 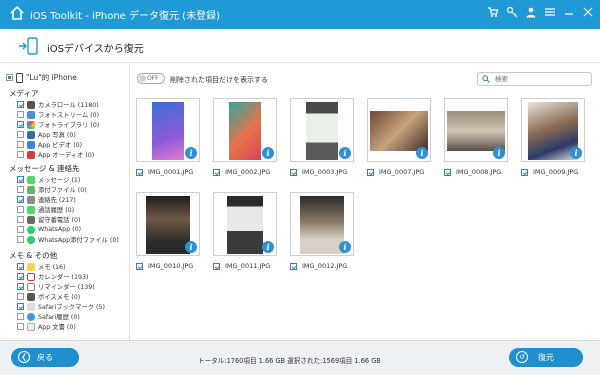 What do you see at coordinates (52, 276) in the screenshot?
I see `sidebar-item-calendar: カレンダー (193)` at bounding box center [52, 276].